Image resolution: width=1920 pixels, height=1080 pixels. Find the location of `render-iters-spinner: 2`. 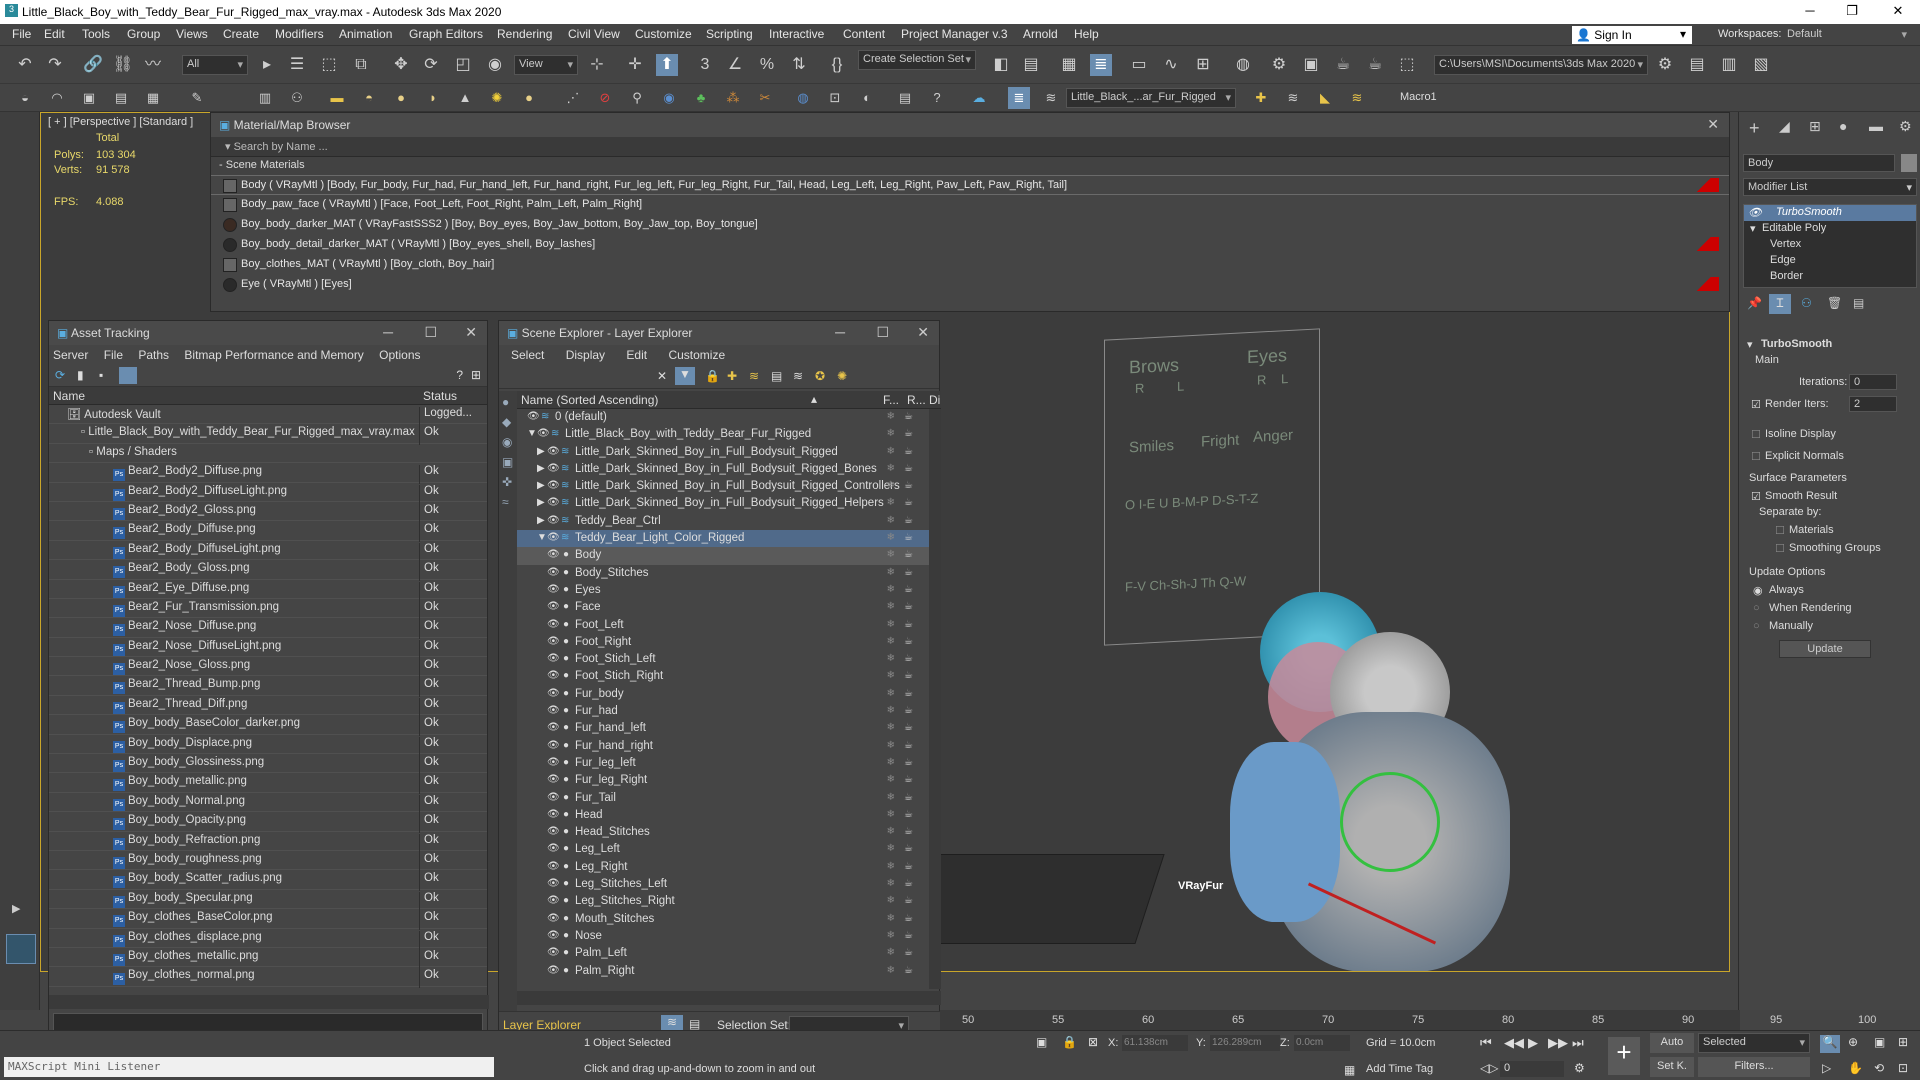

render-iters-spinner: 2 is located at coordinates (1873, 404).